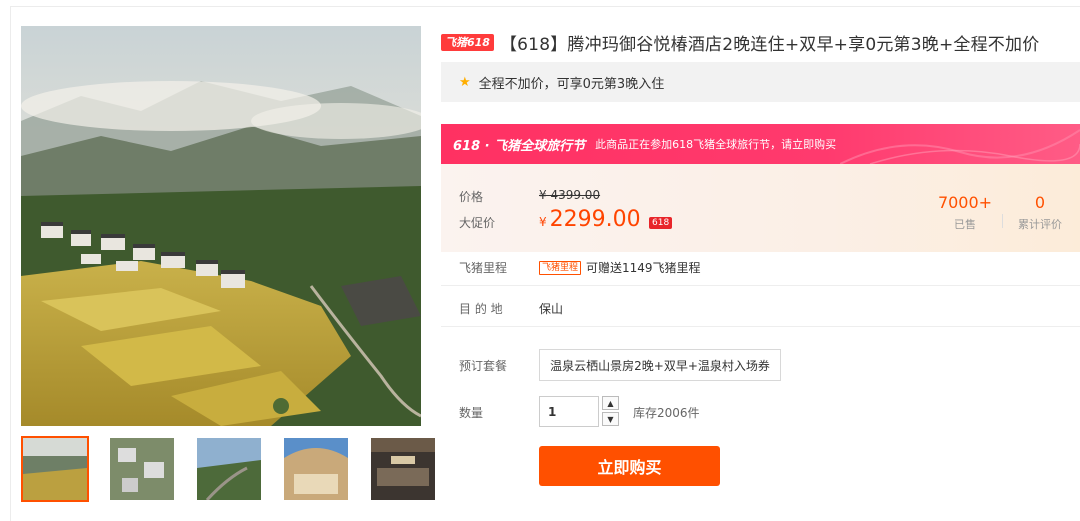 This screenshot has width=1080, height=521. I want to click on quantity-label: 数量, so click(471, 413).